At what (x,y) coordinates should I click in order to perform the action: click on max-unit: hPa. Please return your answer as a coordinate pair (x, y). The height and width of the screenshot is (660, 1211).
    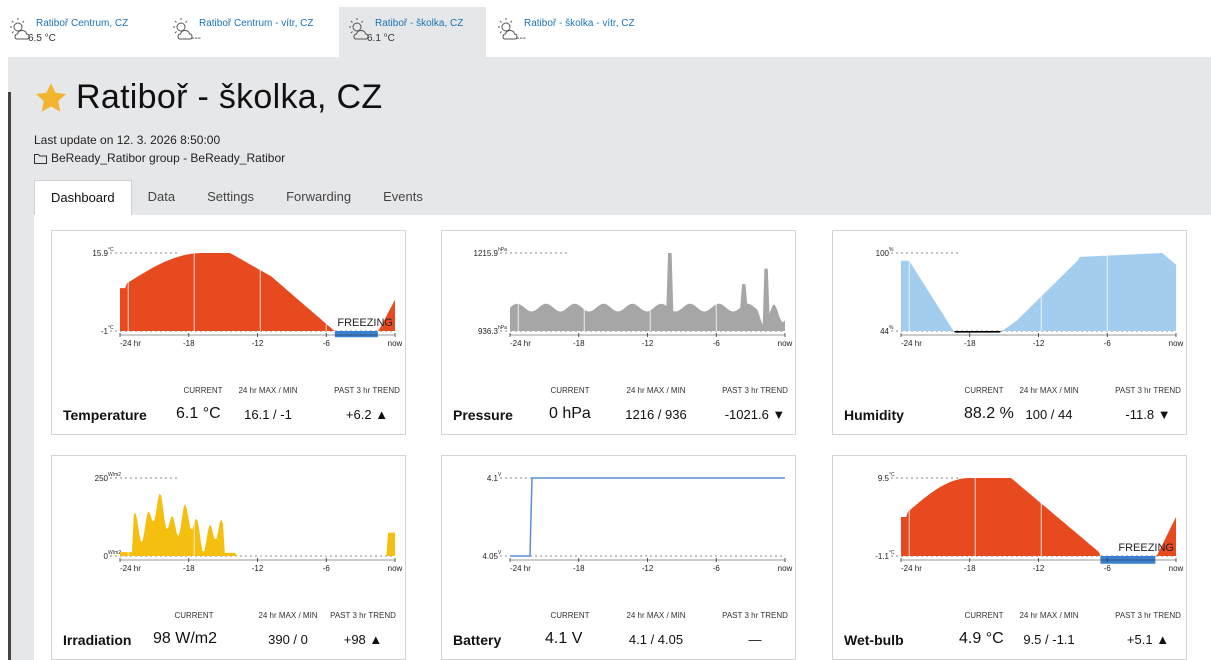
    Looking at the image, I should click on (502, 250).